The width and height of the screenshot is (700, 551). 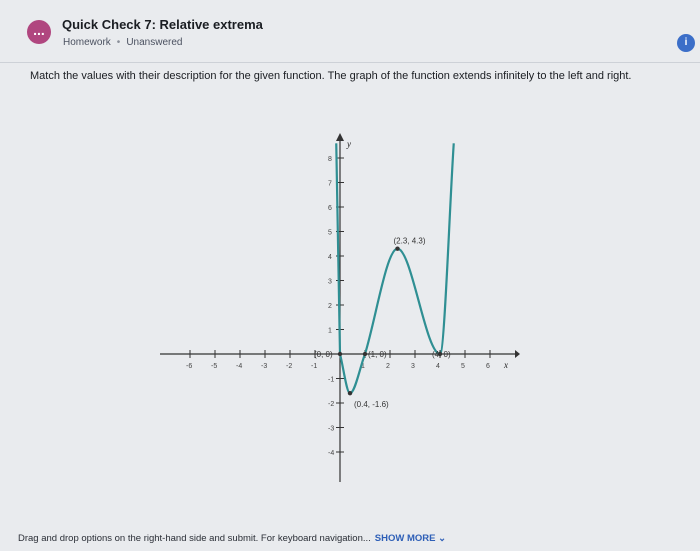 What do you see at coordinates (87, 42) in the screenshot?
I see `assignment-type: Homework` at bounding box center [87, 42].